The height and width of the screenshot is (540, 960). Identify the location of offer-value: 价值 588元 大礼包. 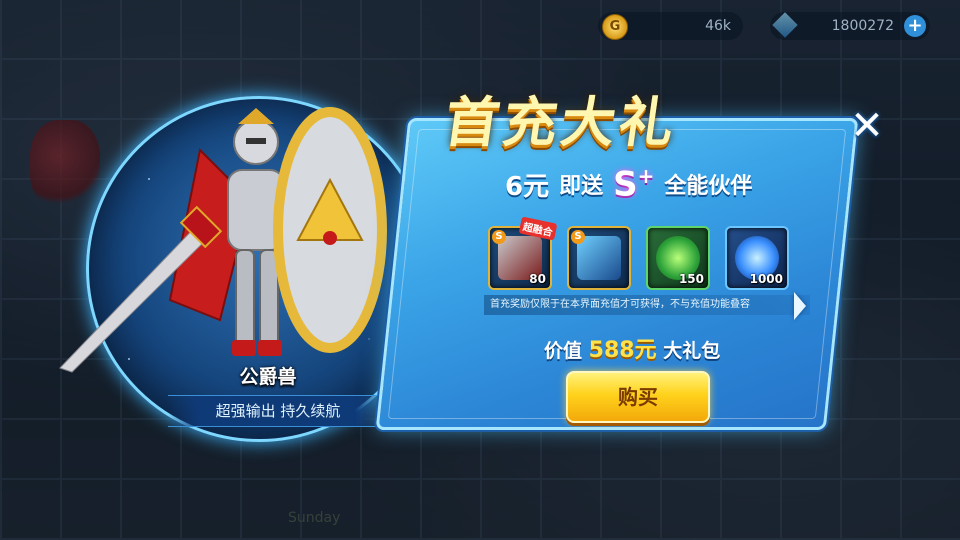
(632, 348).